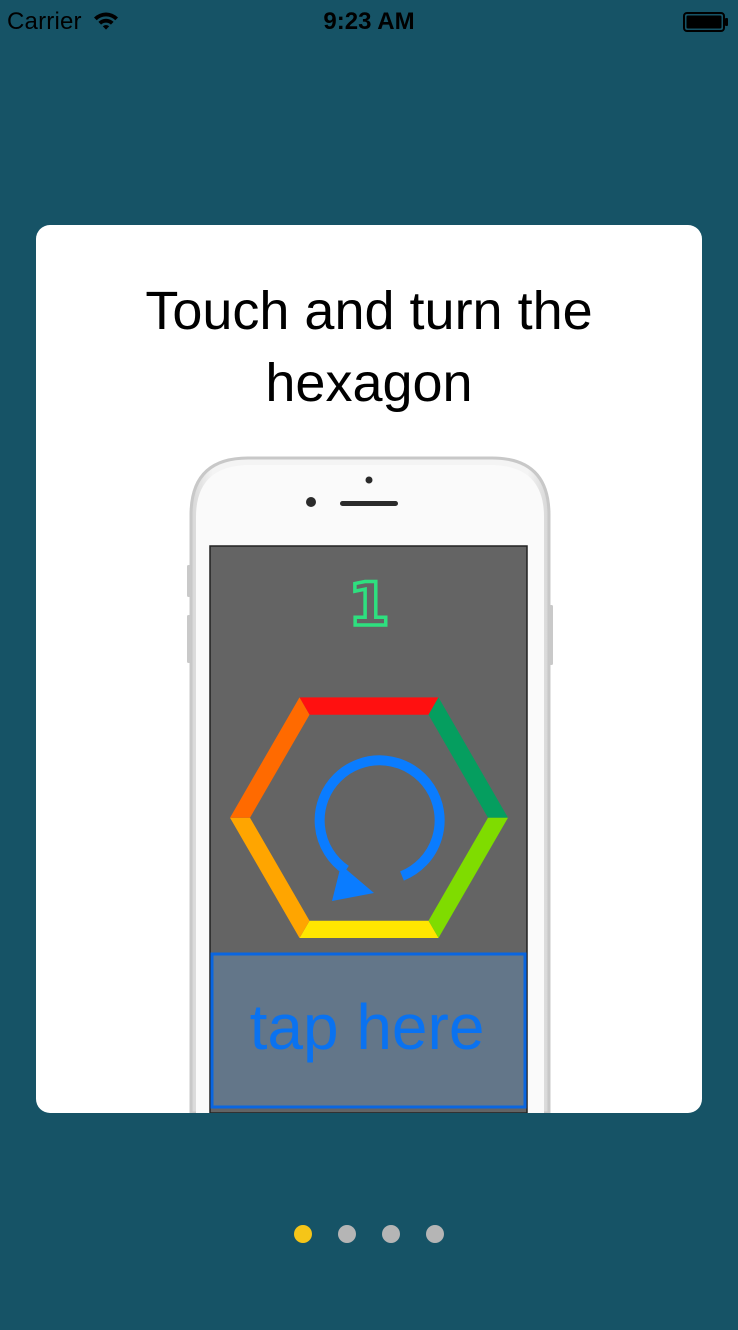  I want to click on status-bar: Carrier 9:23 AM, so click(369, 22).